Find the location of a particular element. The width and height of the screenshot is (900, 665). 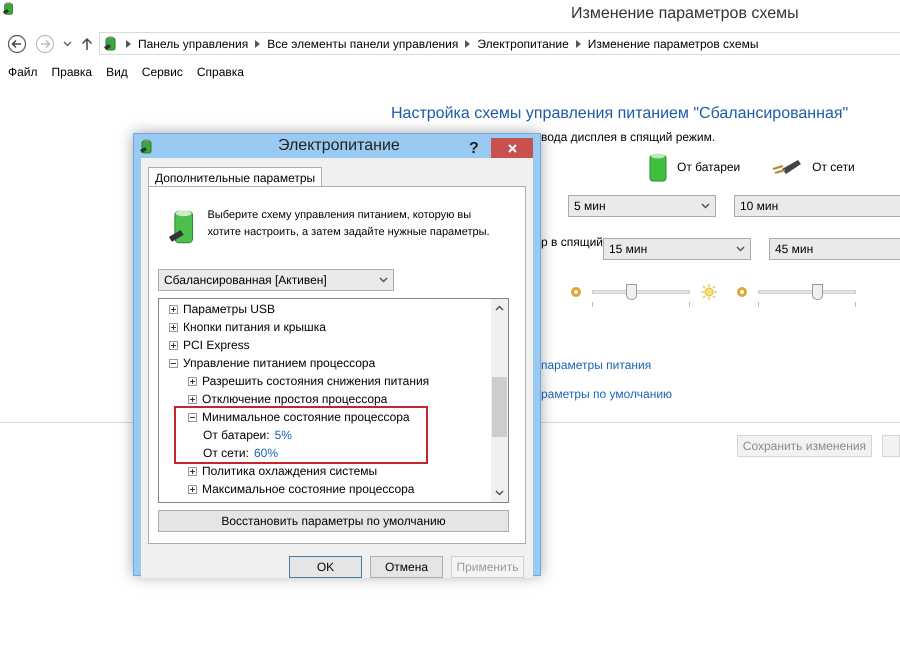

breadcrumb: Изменение параметров схемы is located at coordinates (673, 43).